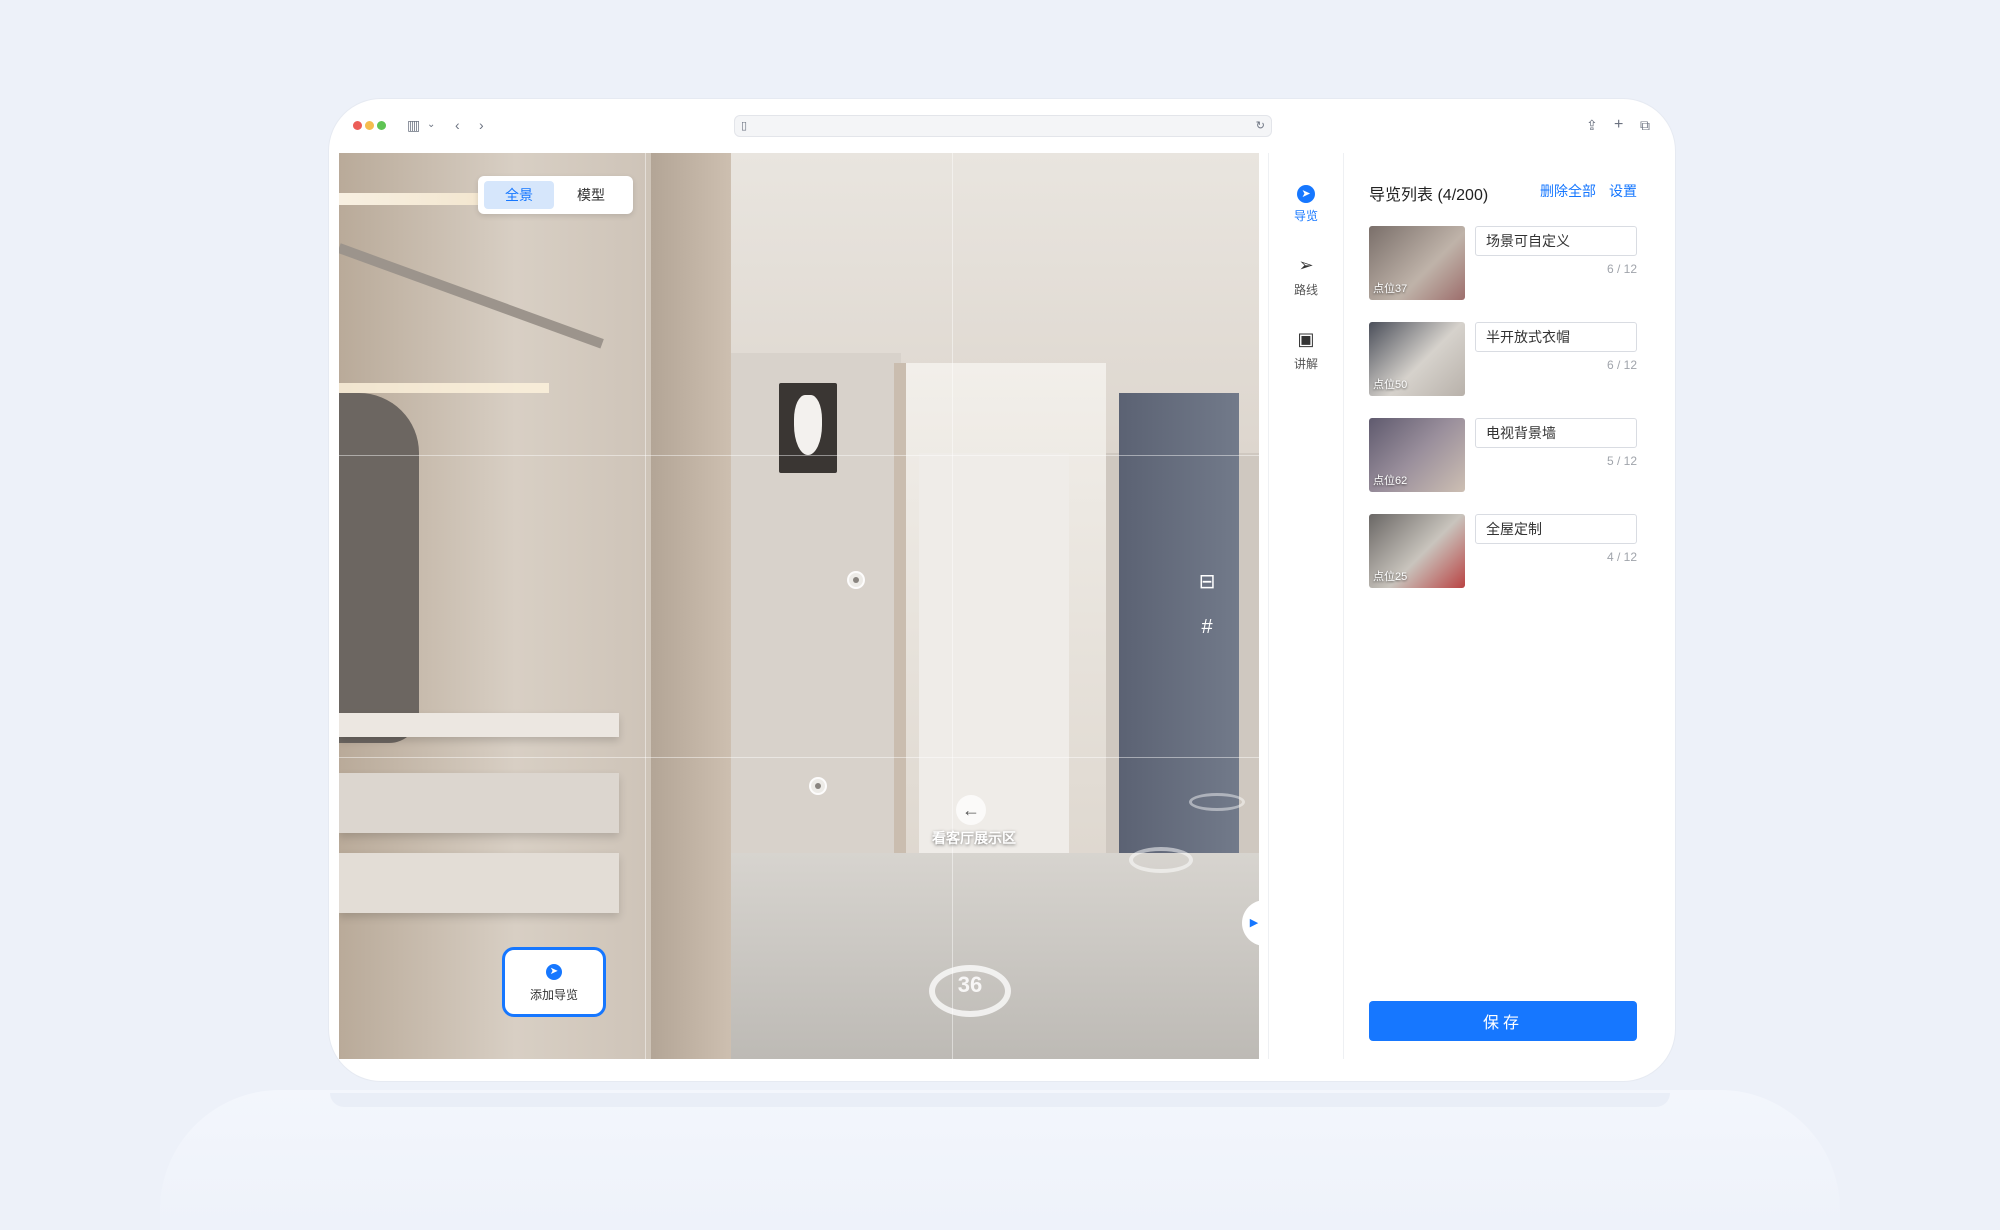 This screenshot has height=1230, width=2000. Describe the element at coordinates (1390, 385) in the screenshot. I see `thumbnail-label: 点位50` at that location.